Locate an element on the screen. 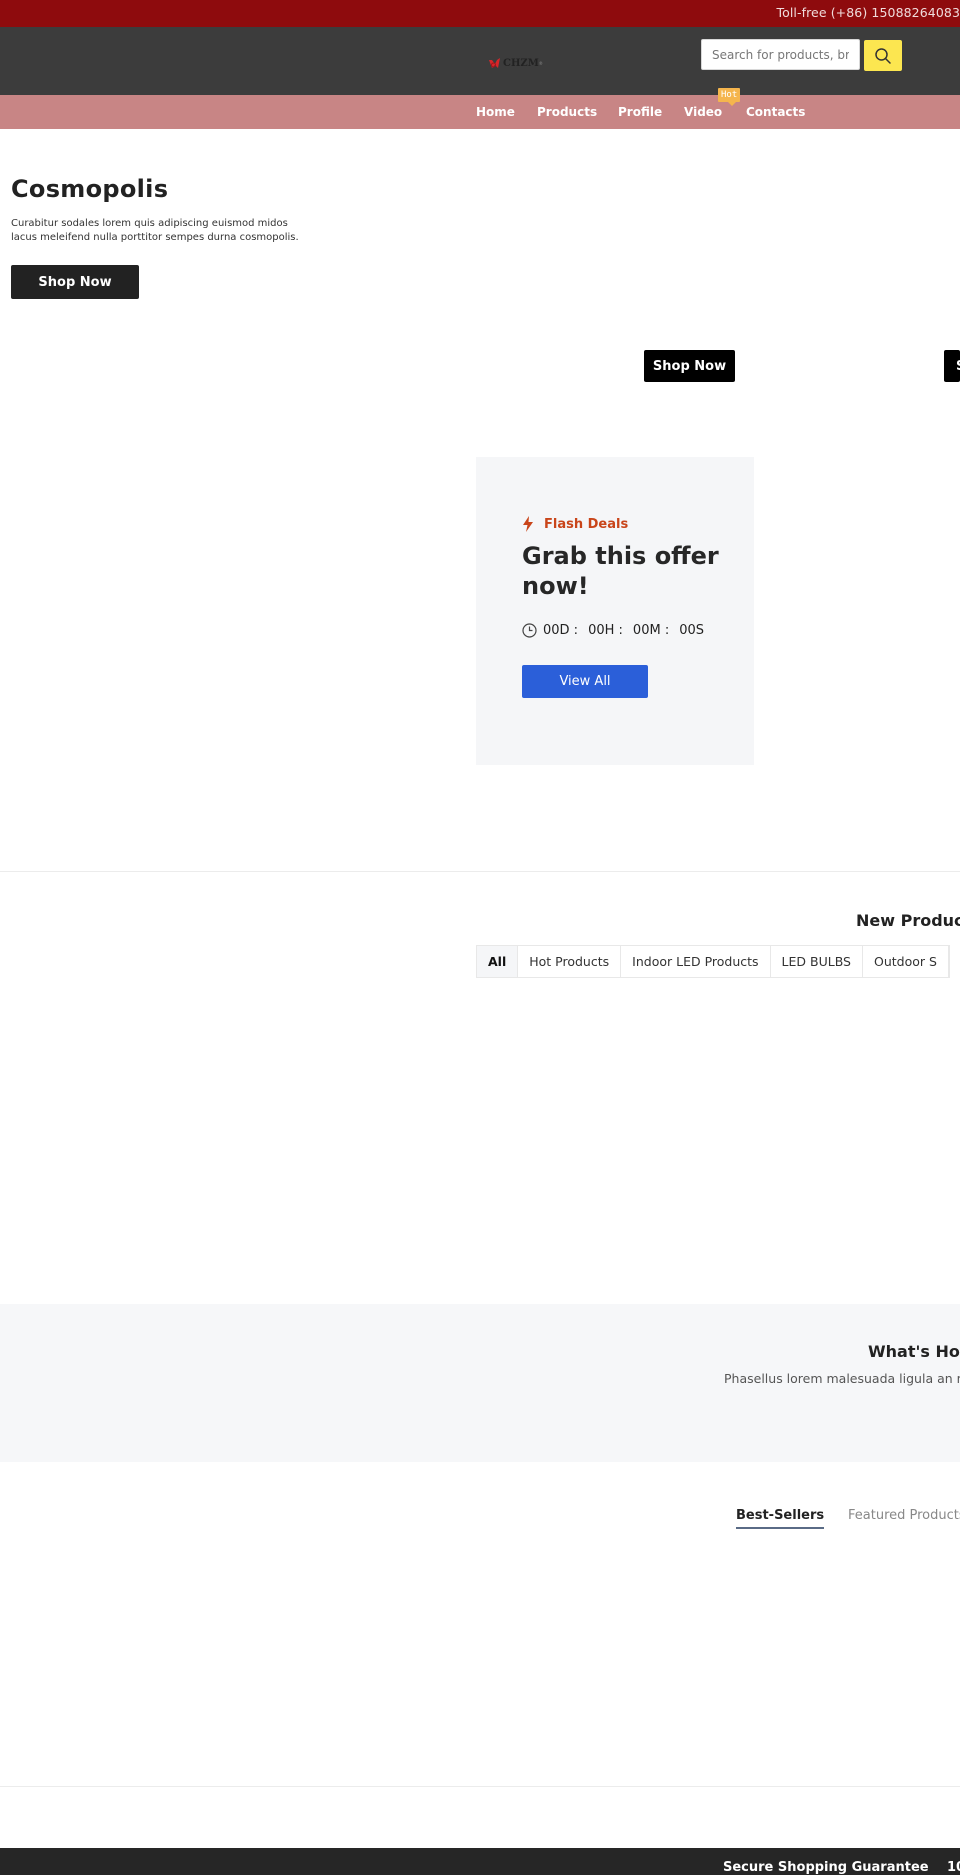  nav-item-video: Video is located at coordinates (703, 112).